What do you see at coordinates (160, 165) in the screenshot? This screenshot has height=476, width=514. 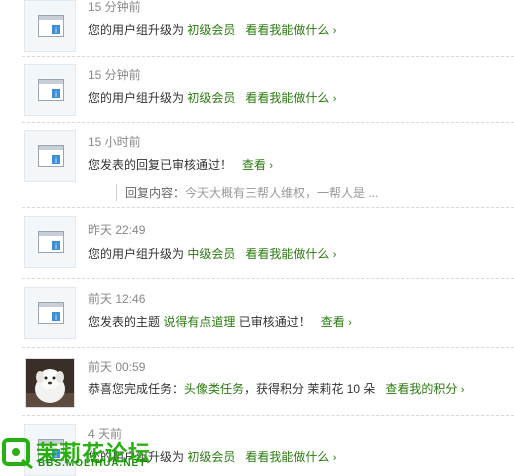 I see `notification-message: 您发表的回复已审核通过！` at bounding box center [160, 165].